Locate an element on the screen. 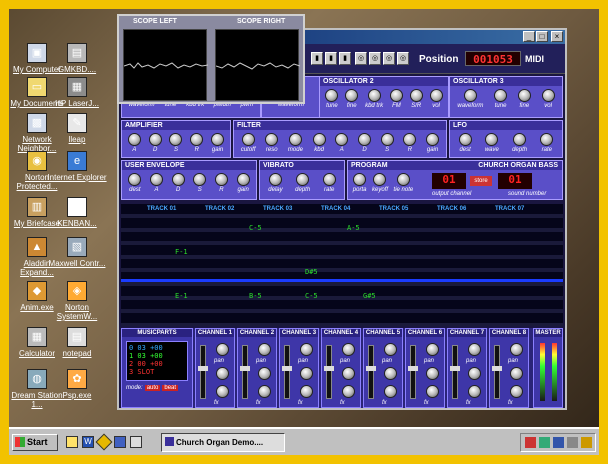  knob: porta is located at coordinates (359, 183).